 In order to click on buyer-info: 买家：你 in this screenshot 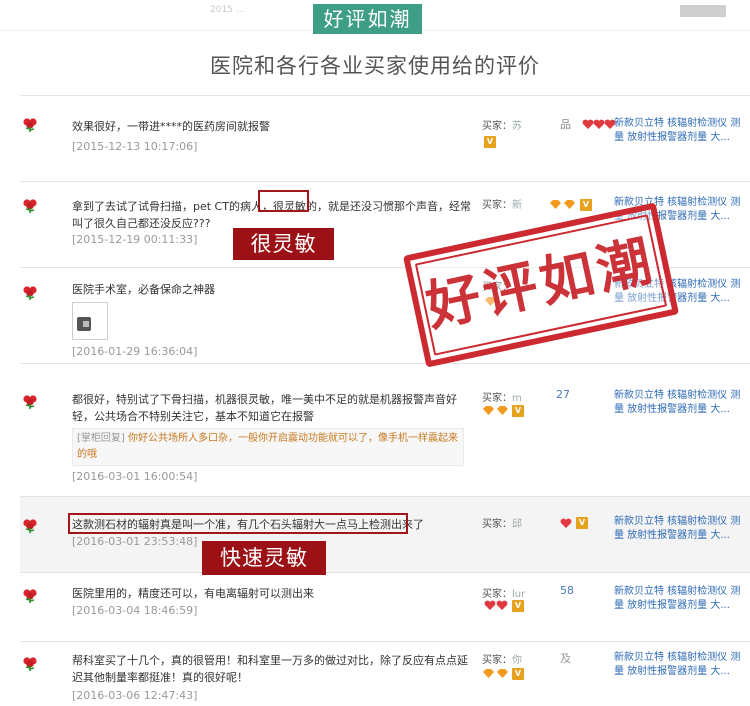, I will do `click(502, 658)`.